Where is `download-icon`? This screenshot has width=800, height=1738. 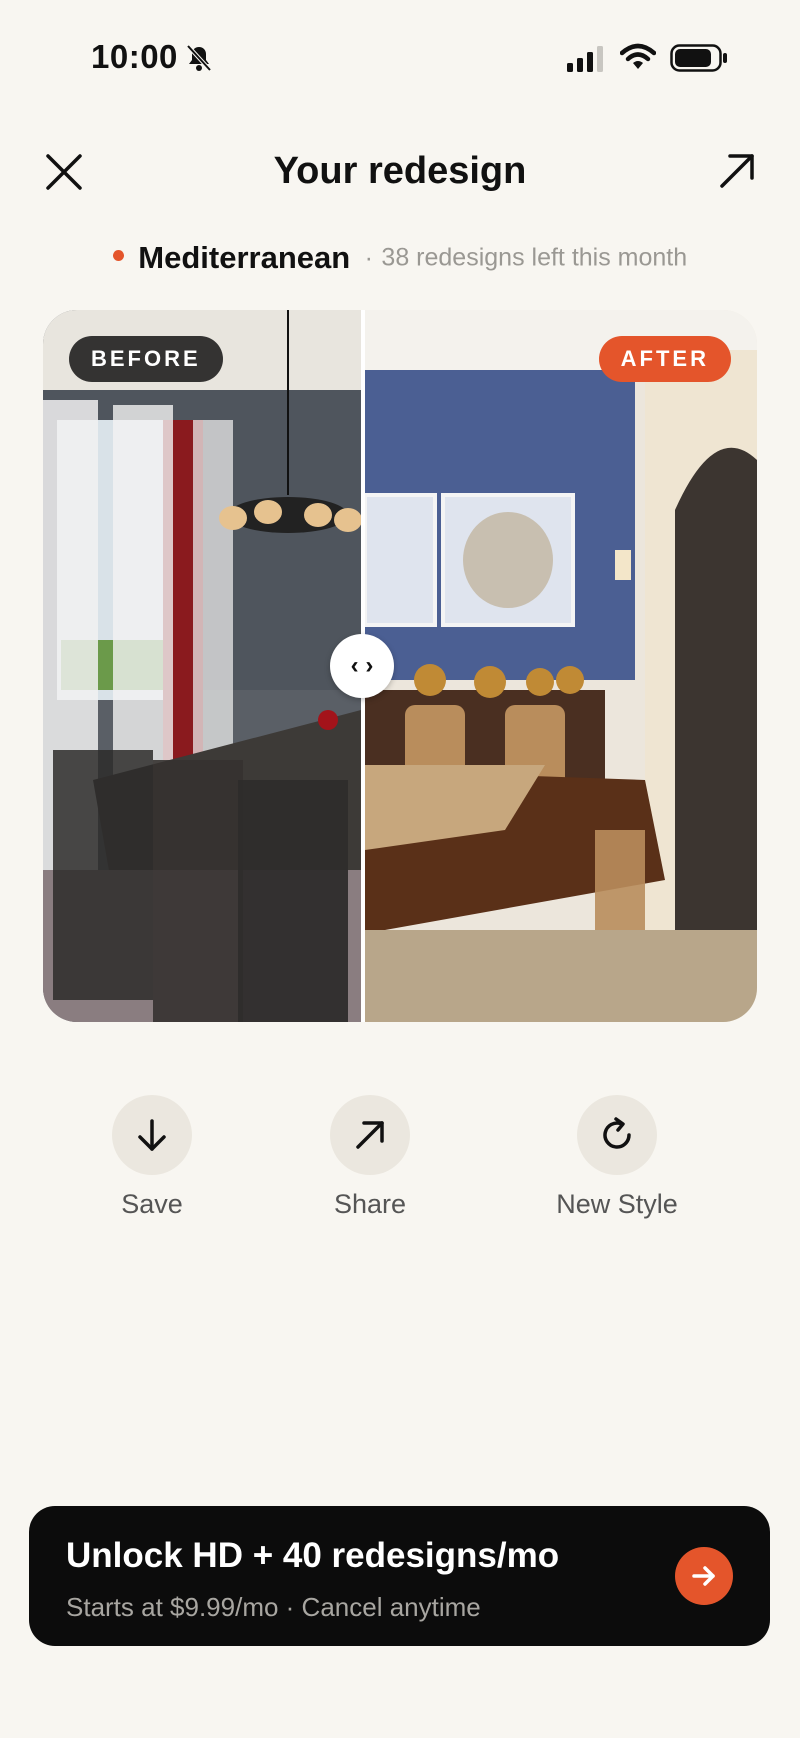 download-icon is located at coordinates (152, 1135).